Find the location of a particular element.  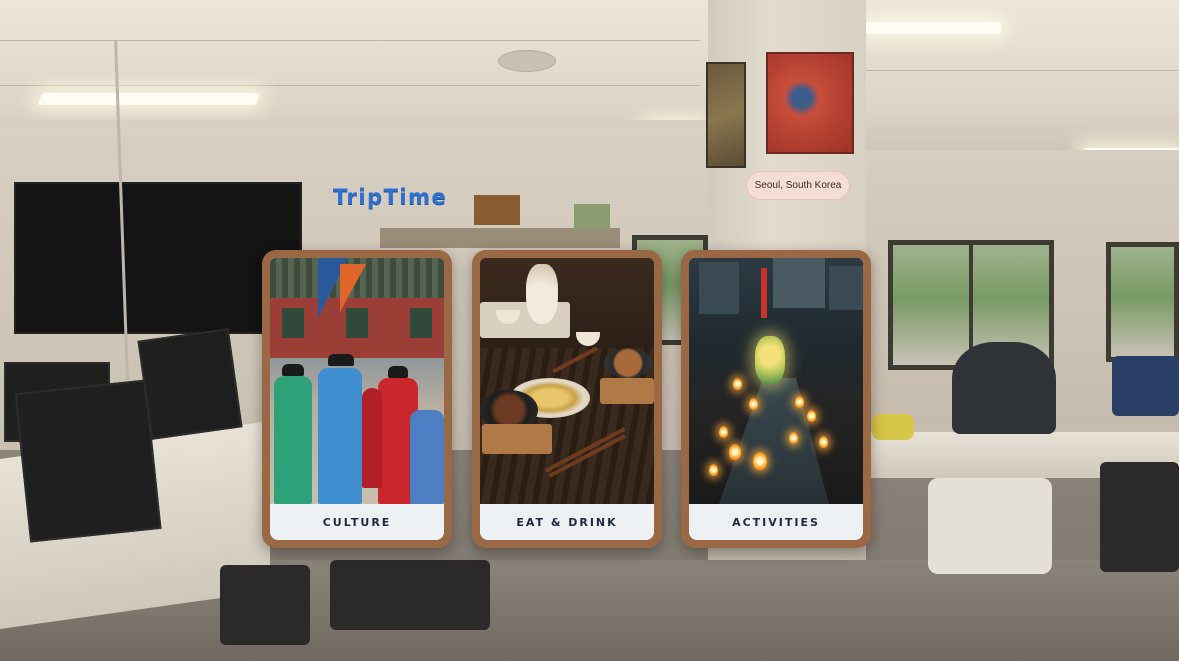

desk-item is located at coordinates (893, 427).